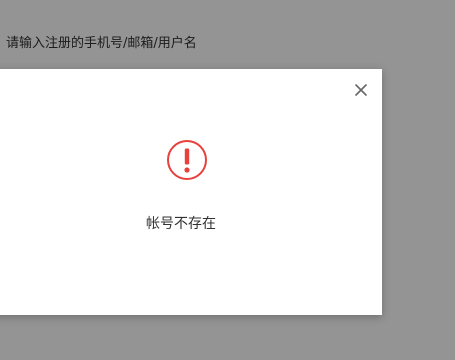 The height and width of the screenshot is (360, 455). What do you see at coordinates (181, 224) in the screenshot?
I see `dialog-message: 帐号不存在` at bounding box center [181, 224].